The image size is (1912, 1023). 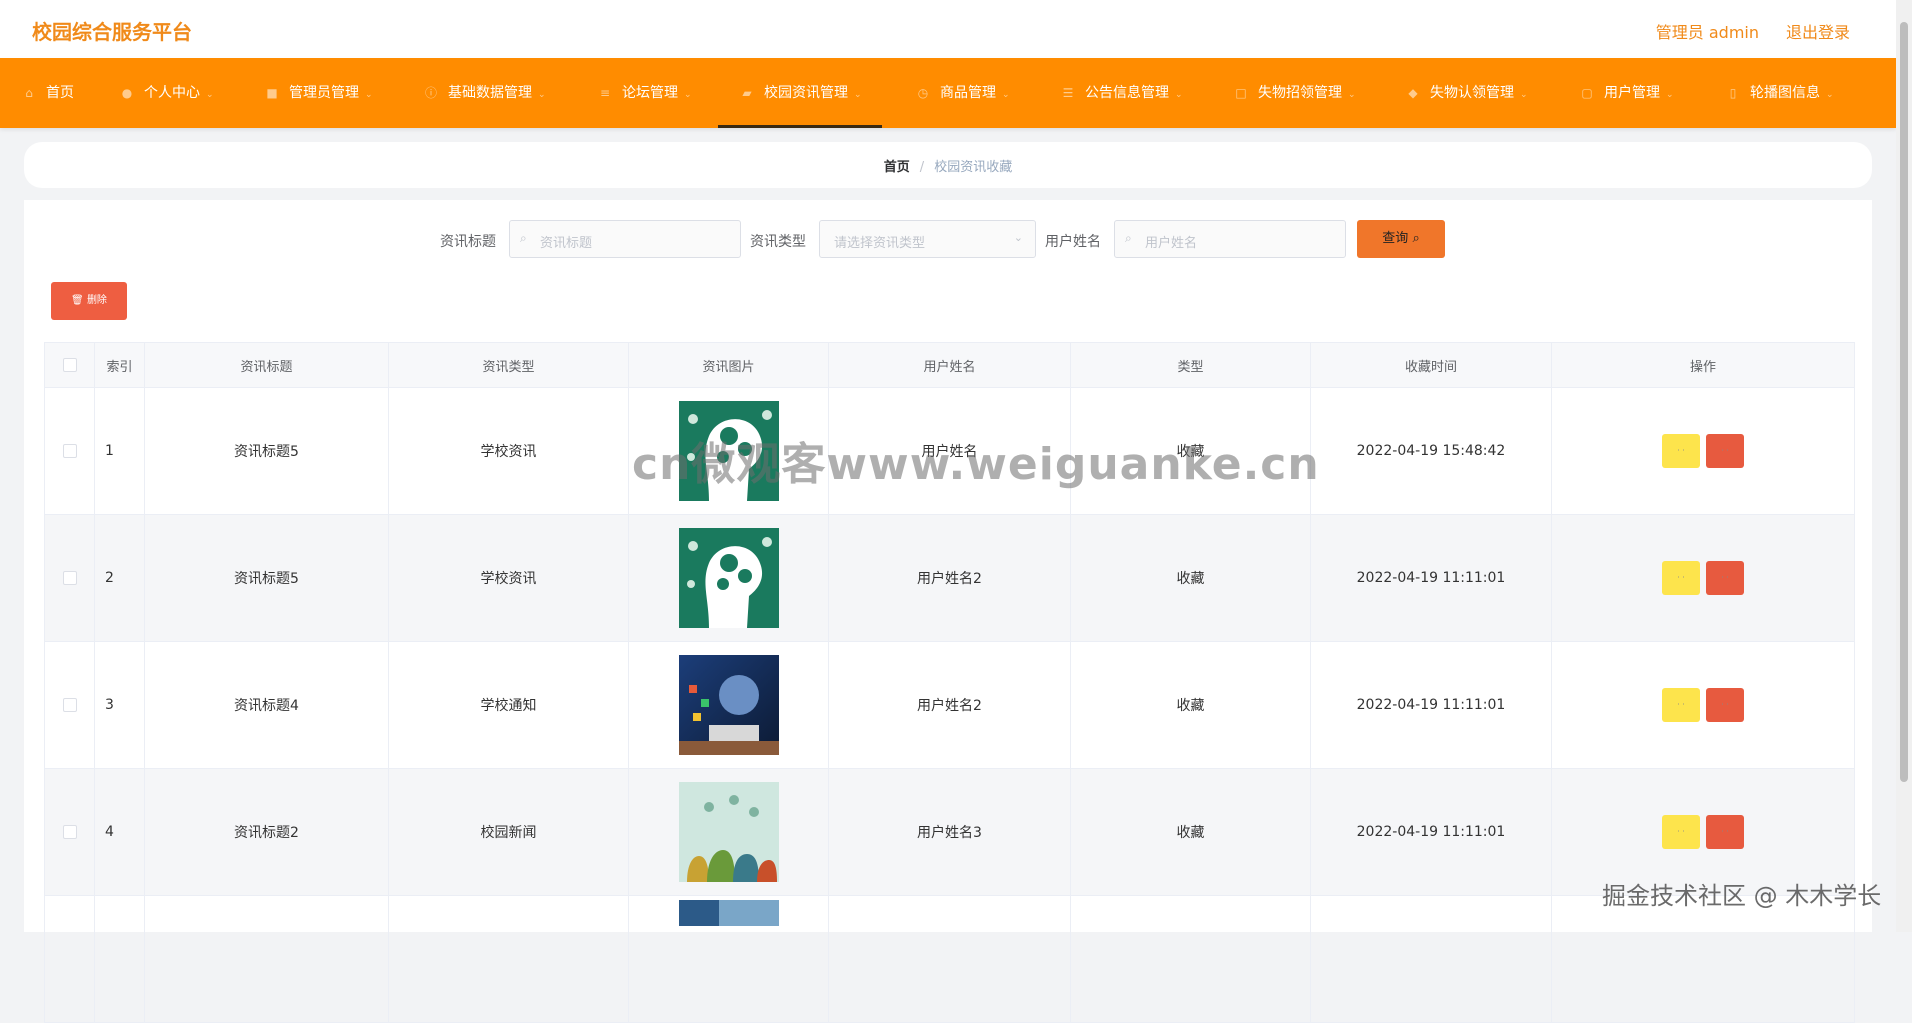 I want to click on title-search-placeholder: 资讯标题, so click(x=566, y=243).